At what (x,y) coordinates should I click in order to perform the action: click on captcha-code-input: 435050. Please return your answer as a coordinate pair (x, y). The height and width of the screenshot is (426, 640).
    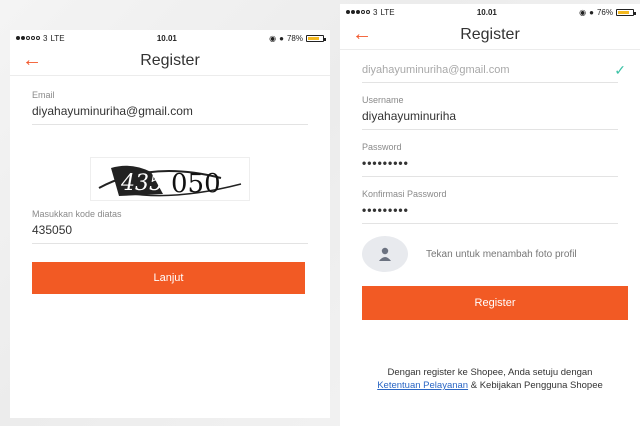
    Looking at the image, I should click on (170, 231).